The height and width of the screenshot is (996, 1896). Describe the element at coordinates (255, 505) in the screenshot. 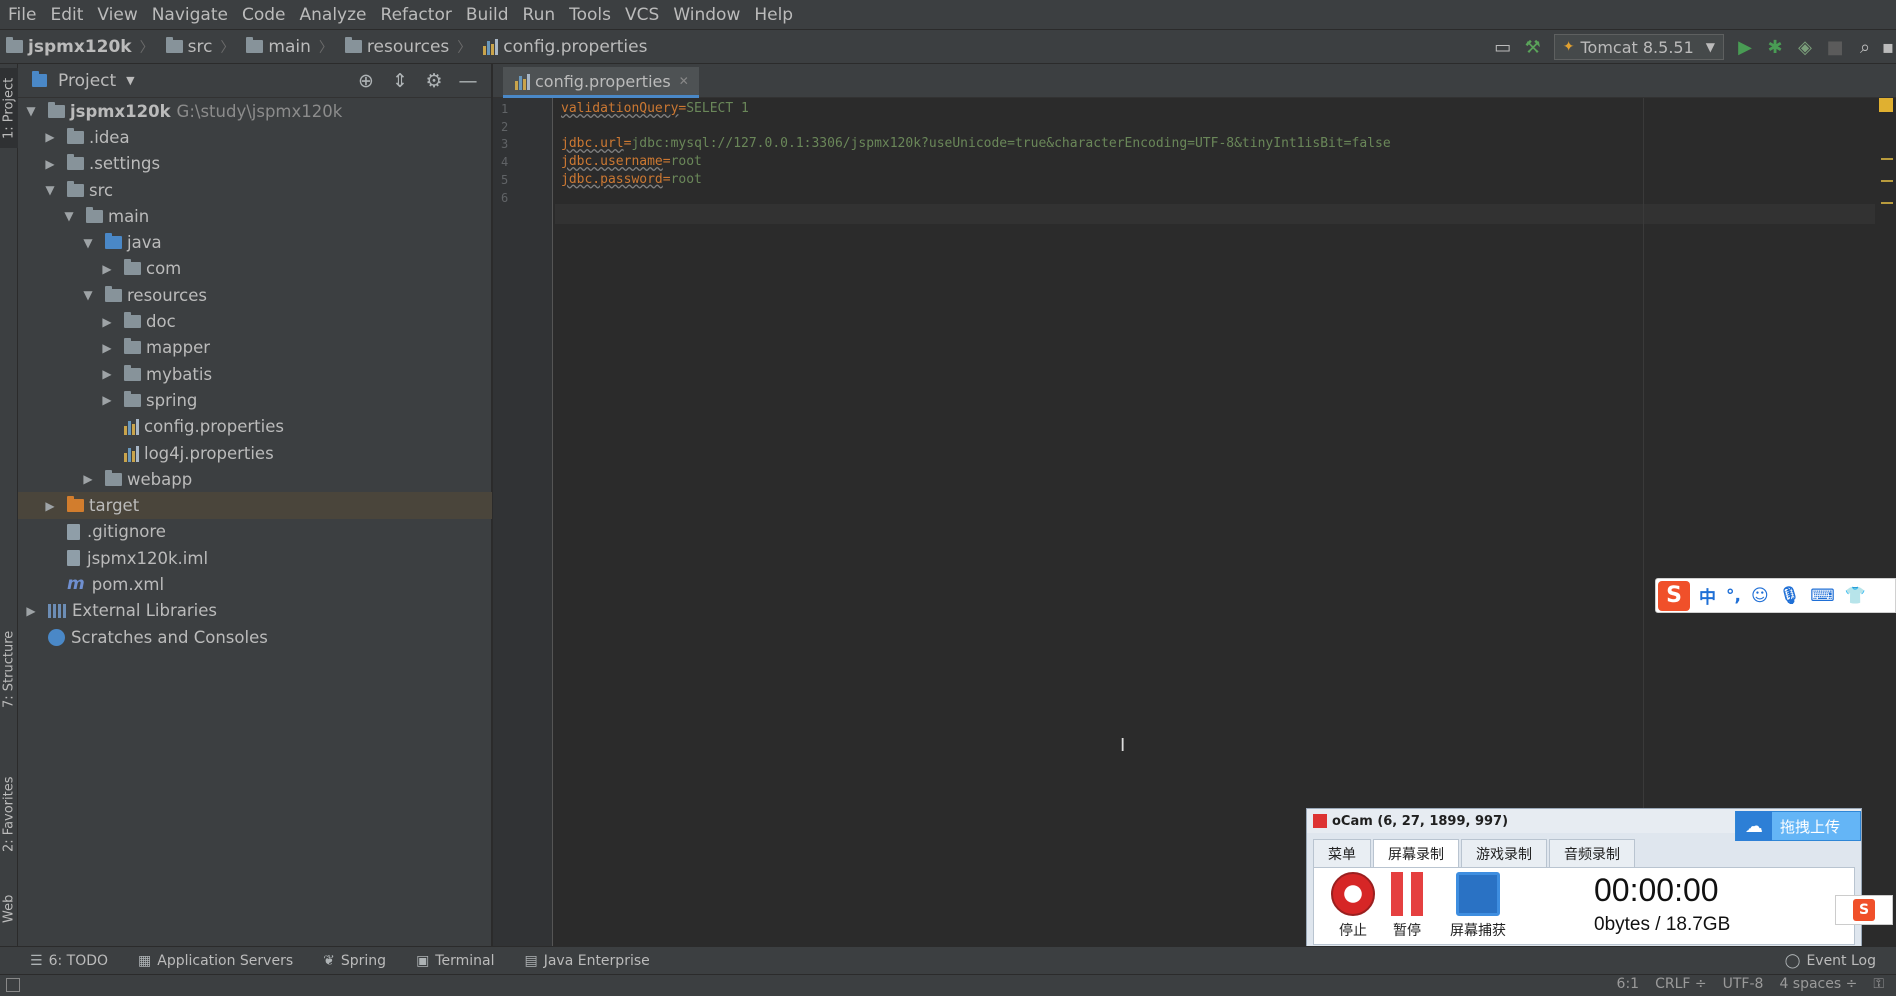

I see `tree-item: ▶ target` at that location.